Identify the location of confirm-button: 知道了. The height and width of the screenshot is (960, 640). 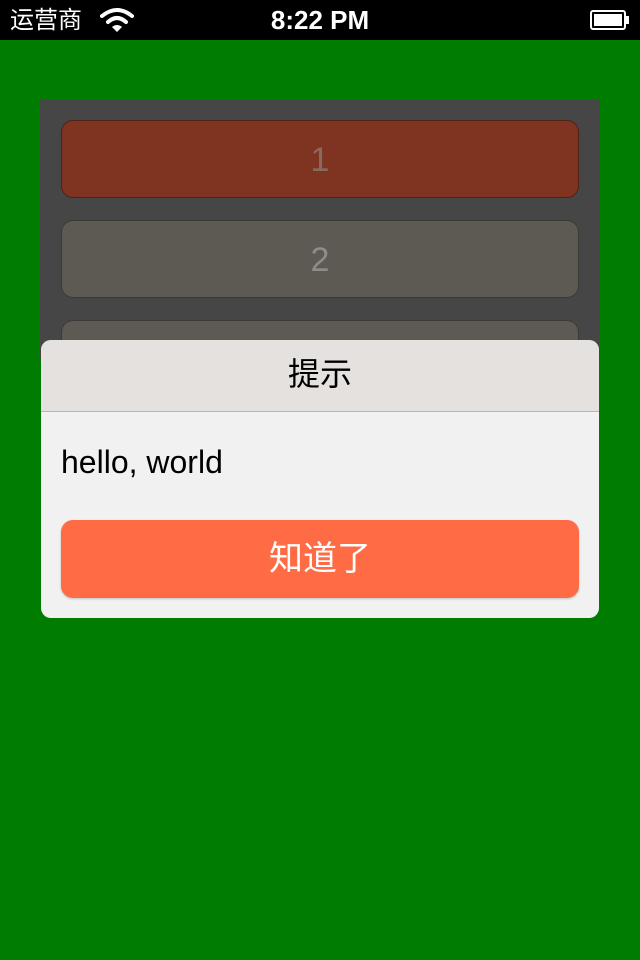
(320, 559).